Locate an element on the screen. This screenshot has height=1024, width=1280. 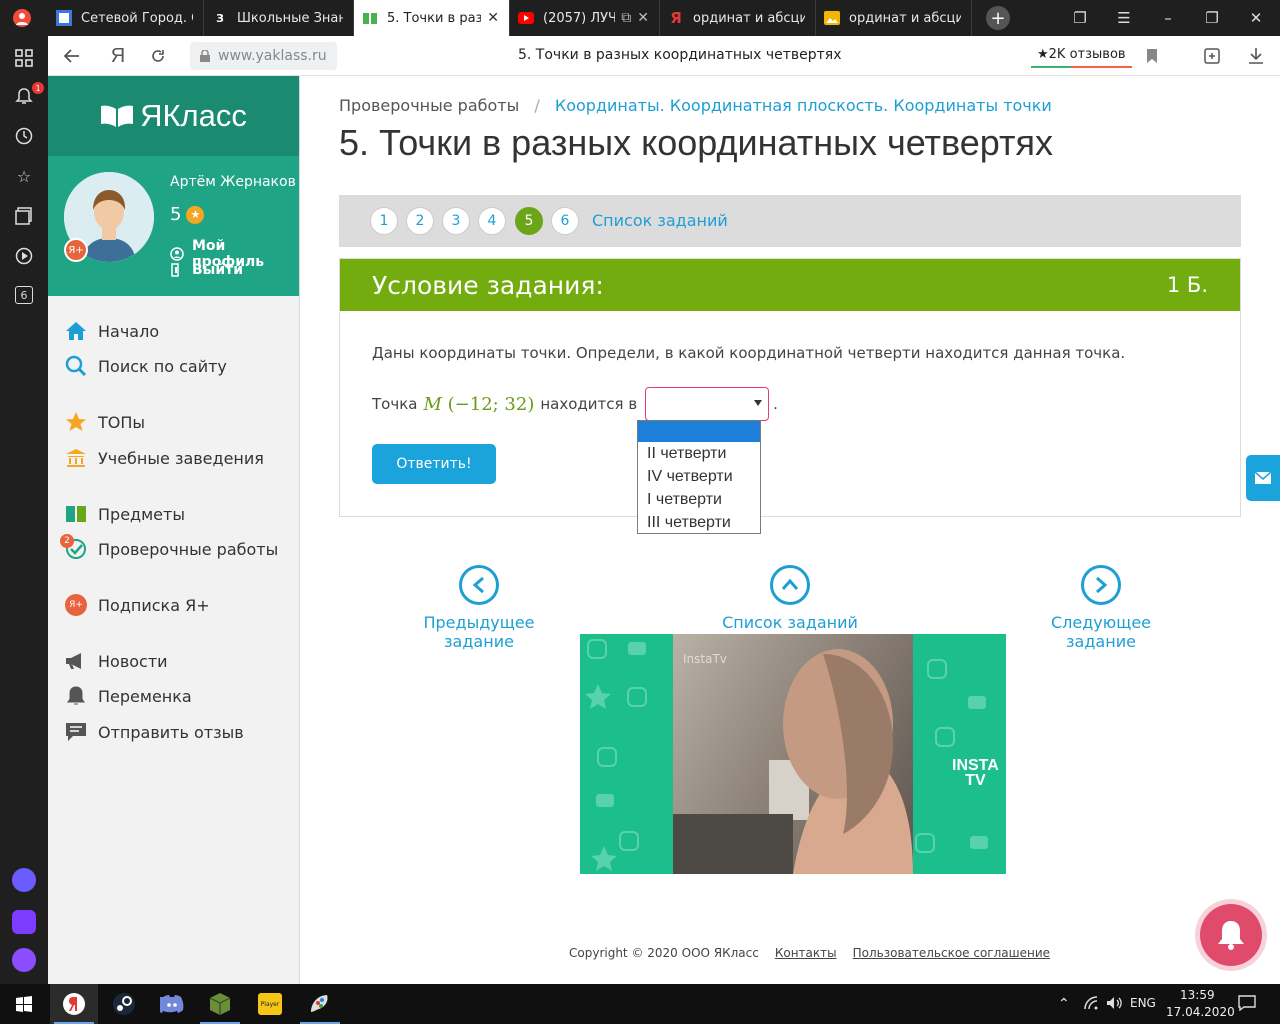
close-window-icon: ✕ is located at coordinates (1256, 18).